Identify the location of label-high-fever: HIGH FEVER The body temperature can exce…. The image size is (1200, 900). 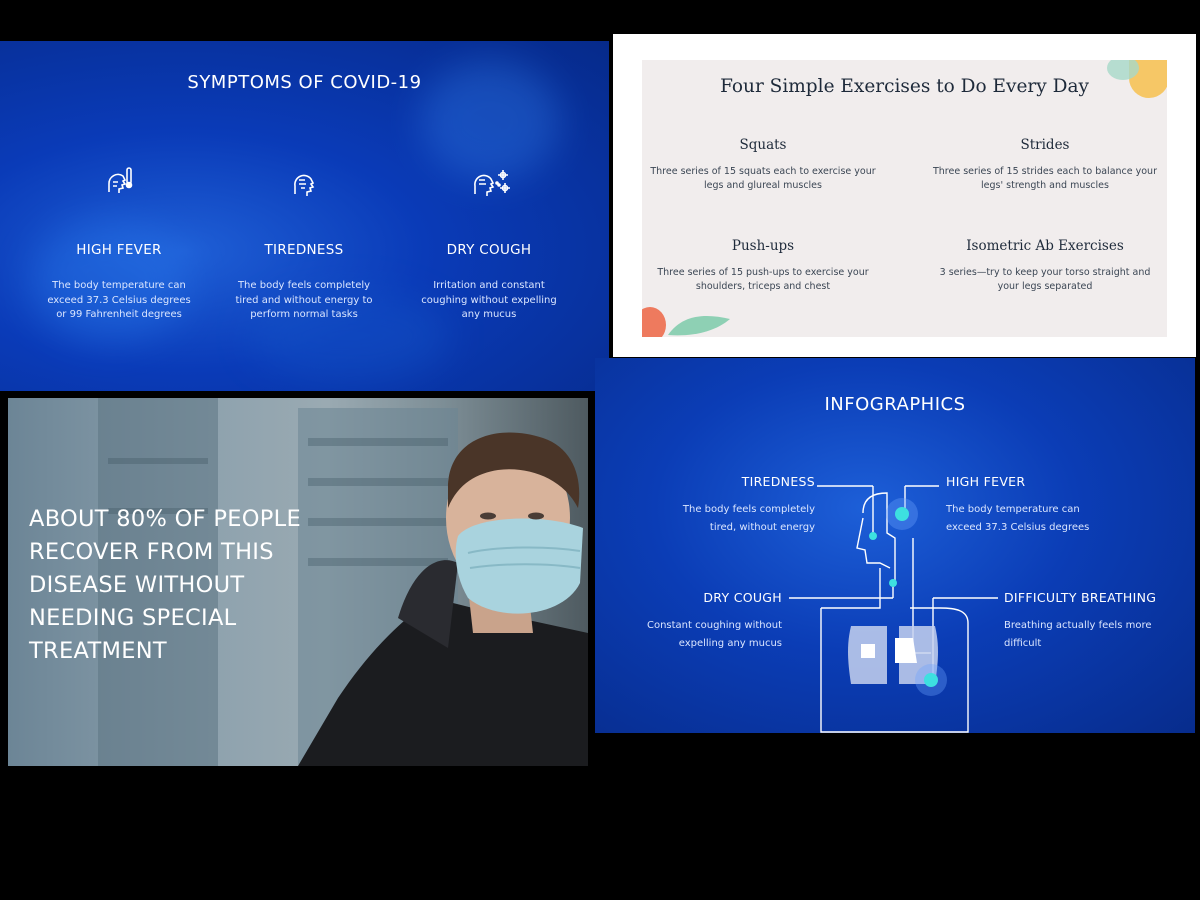
(1031, 505).